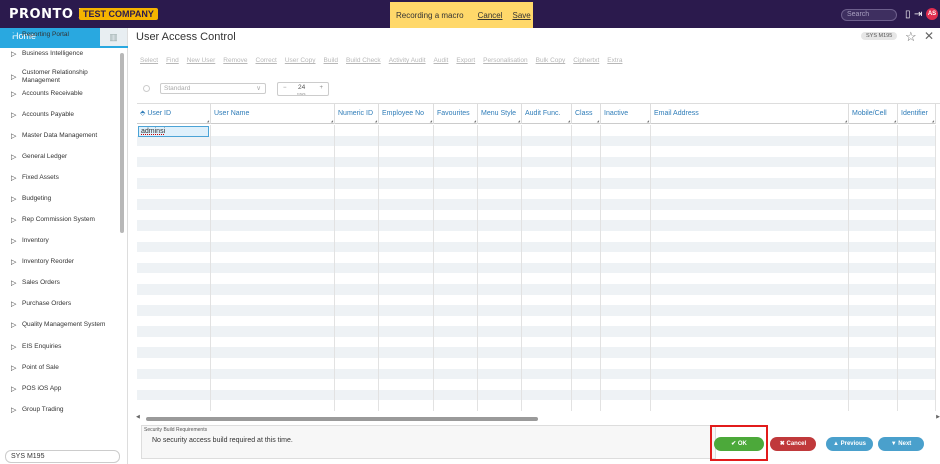 Image resolution: width=940 pixels, height=464 pixels. What do you see at coordinates (917, 114) in the screenshot?
I see `column-header: Identifier` at bounding box center [917, 114].